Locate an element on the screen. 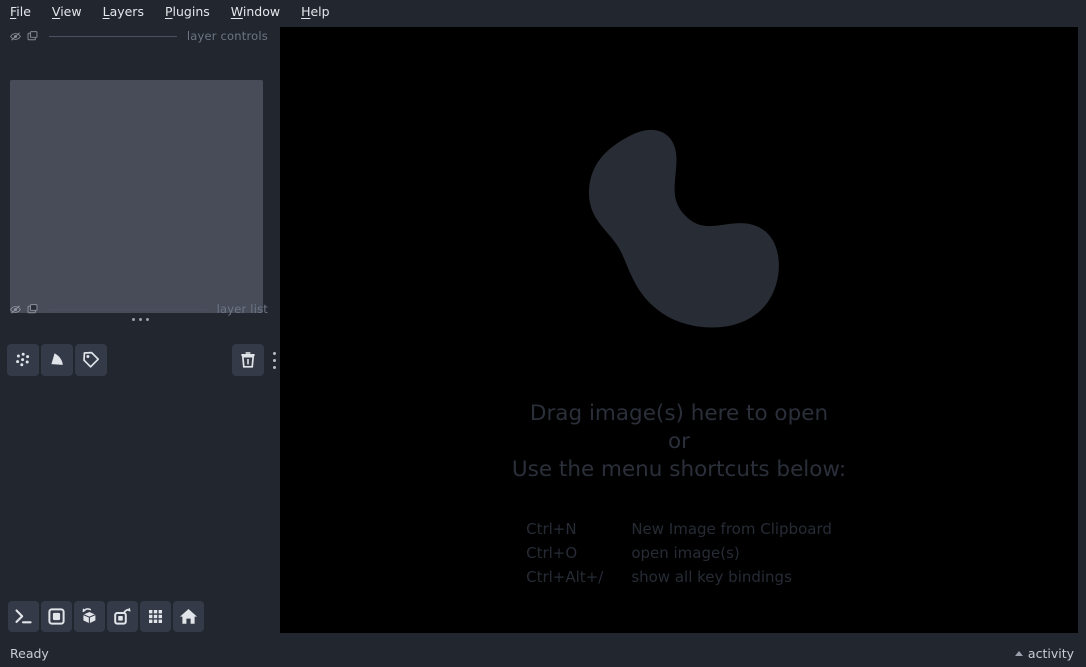 The width and height of the screenshot is (1086, 667). console-button is located at coordinates (23, 616).